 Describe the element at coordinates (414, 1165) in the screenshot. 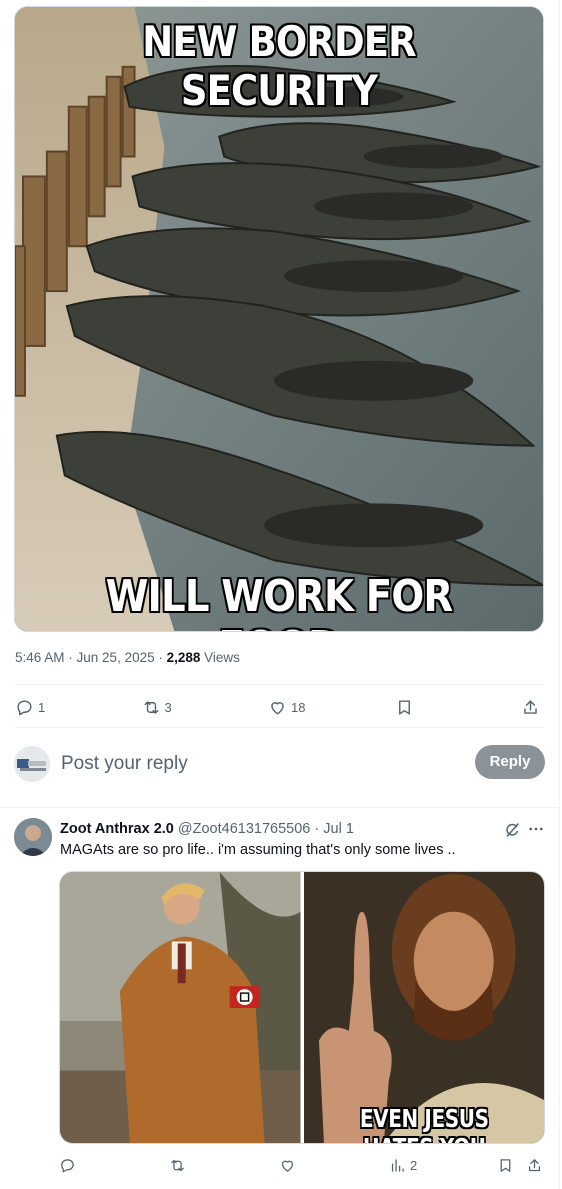

I see `views-count: 2` at that location.